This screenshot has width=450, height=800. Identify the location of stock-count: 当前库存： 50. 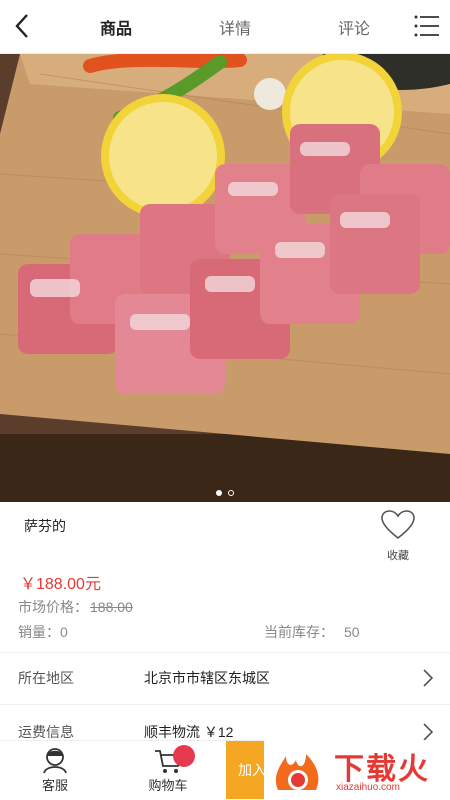
(312, 632).